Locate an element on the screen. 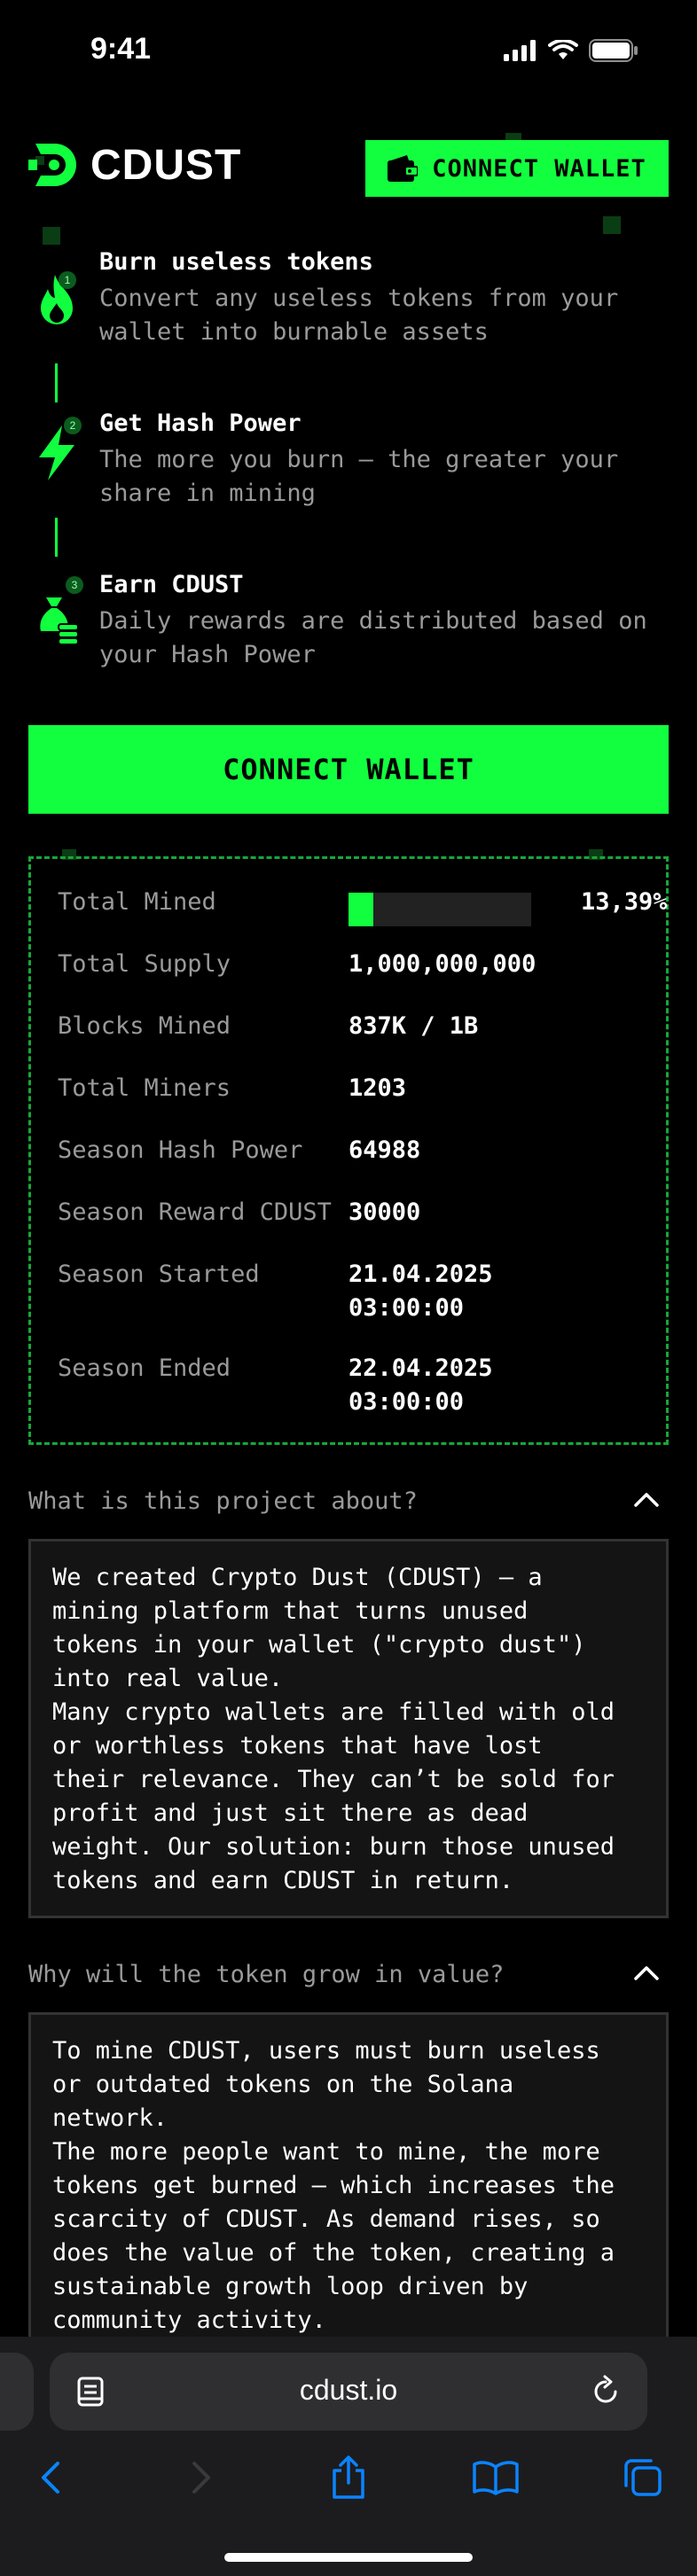 Image resolution: width=697 pixels, height=2576 pixels. faq-question: Why will the token grow in value? is located at coordinates (266, 1975).